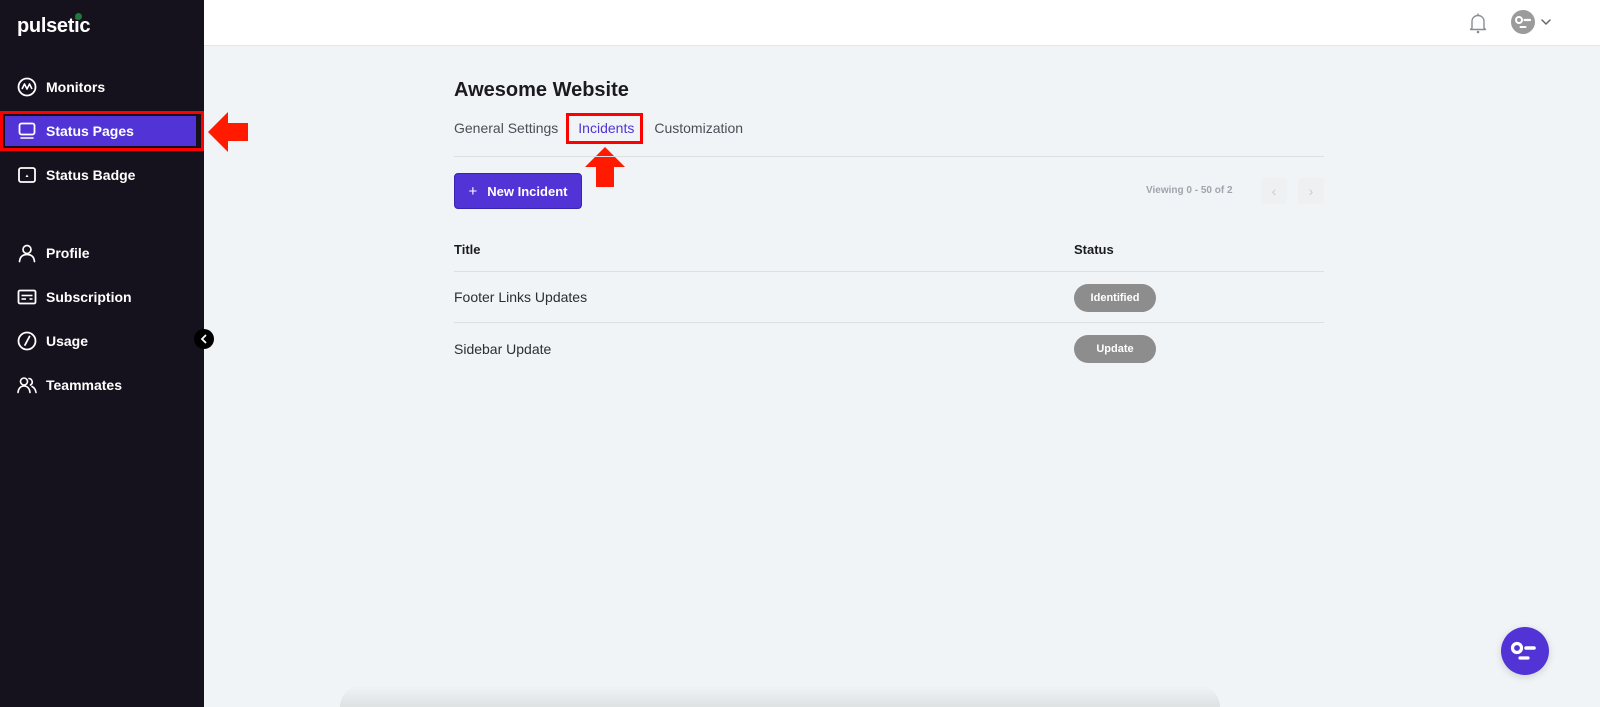  I want to click on avatar-icon, so click(1523, 22).